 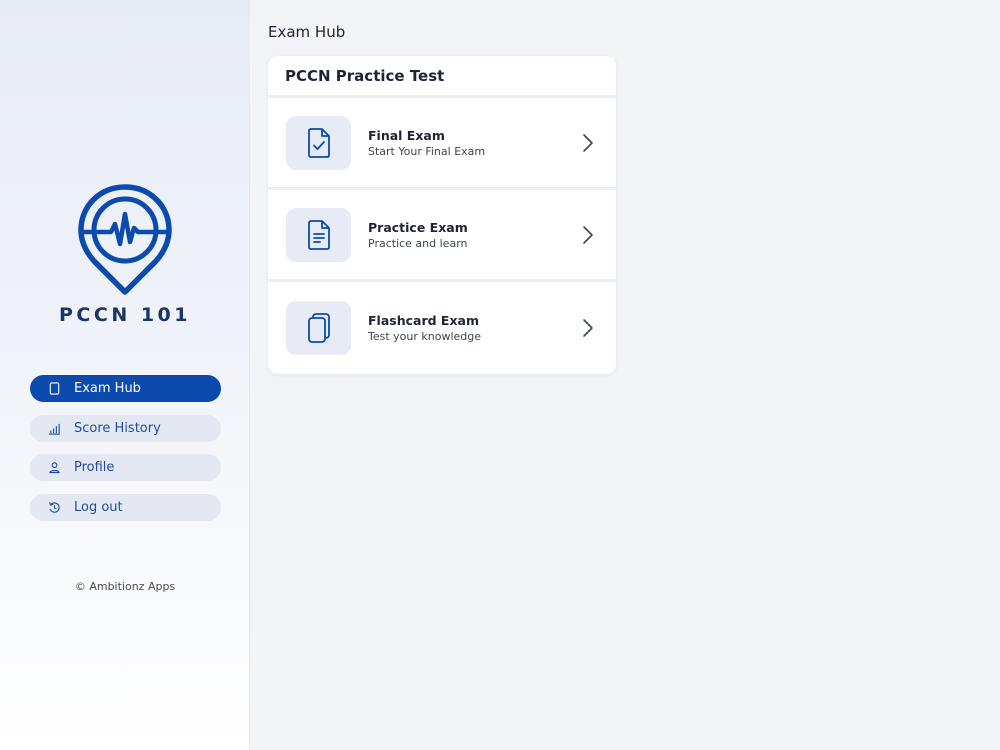 What do you see at coordinates (418, 243) in the screenshot?
I see `exam-subtitle: Practice and learn` at bounding box center [418, 243].